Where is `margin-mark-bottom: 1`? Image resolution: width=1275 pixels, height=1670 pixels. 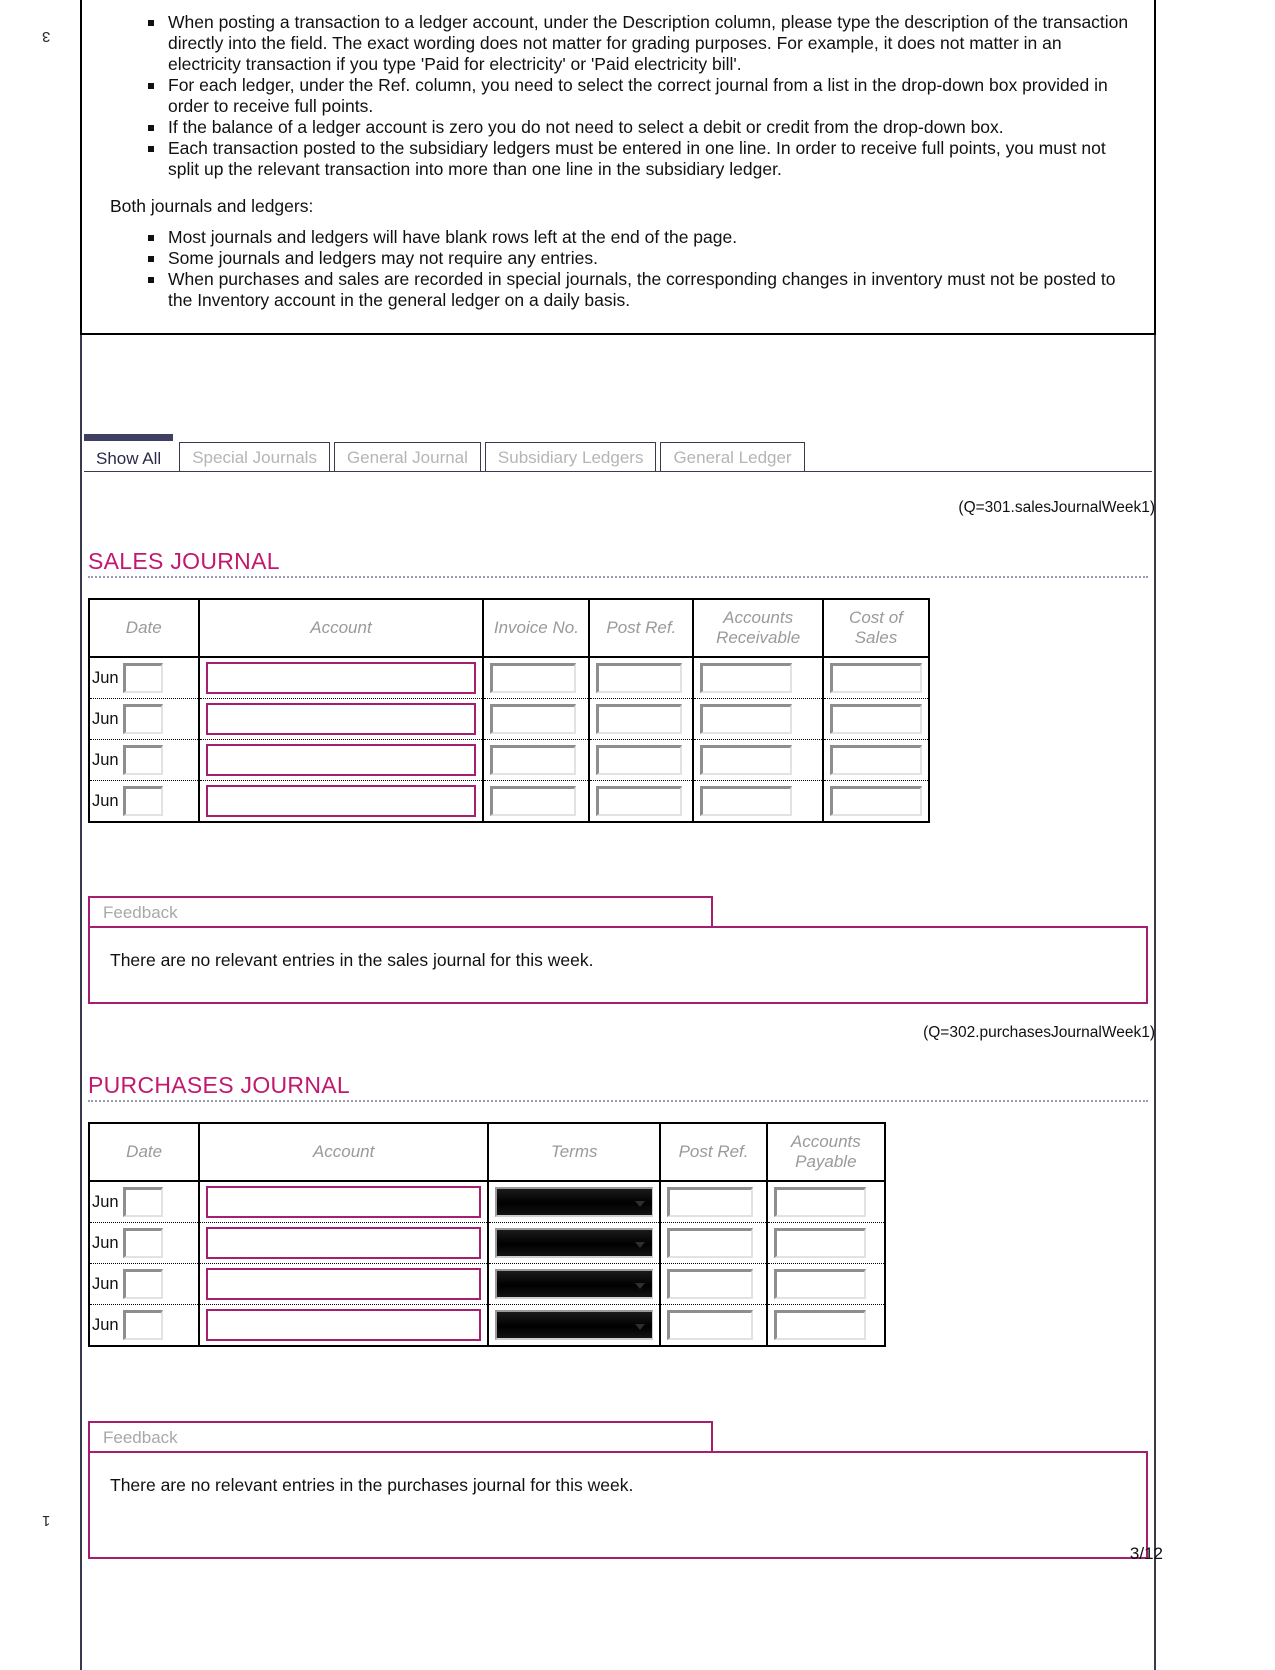
margin-mark-bottom: 1 is located at coordinates (46, 1520).